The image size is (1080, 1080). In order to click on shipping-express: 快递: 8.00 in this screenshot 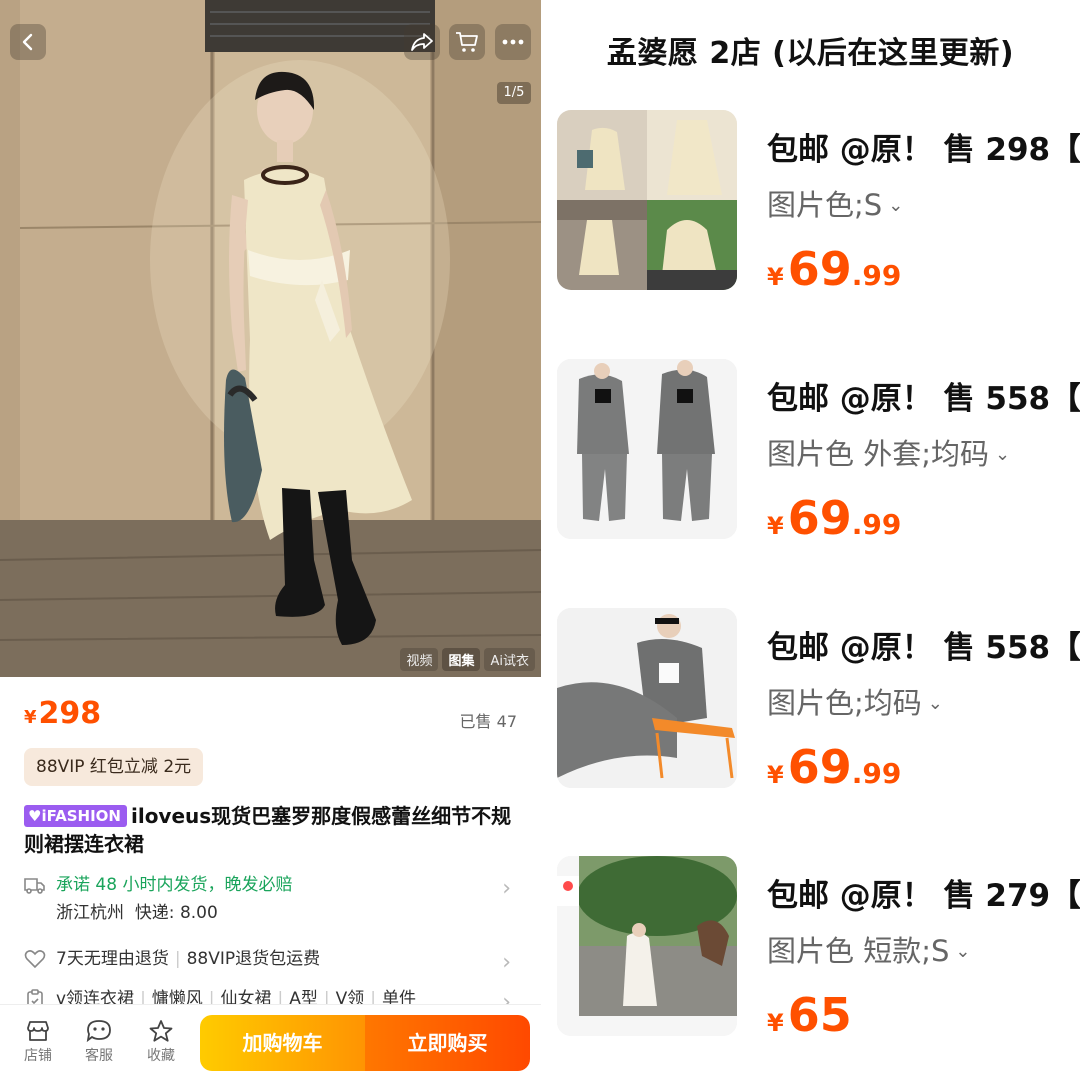, I will do `click(176, 913)`.